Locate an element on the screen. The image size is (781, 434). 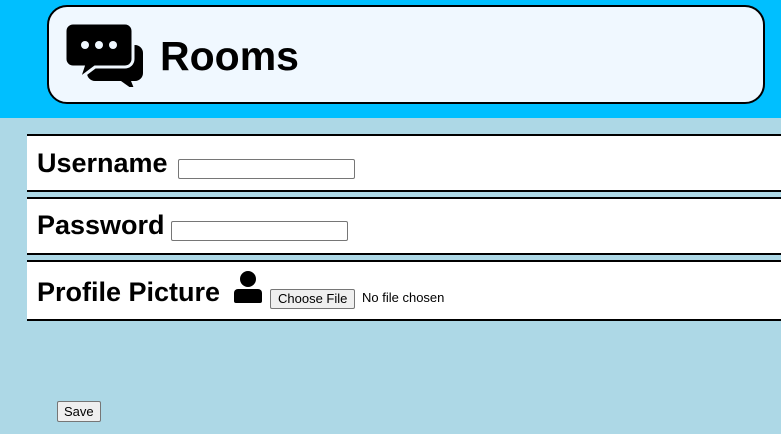
password-label: Password is located at coordinates (101, 225).